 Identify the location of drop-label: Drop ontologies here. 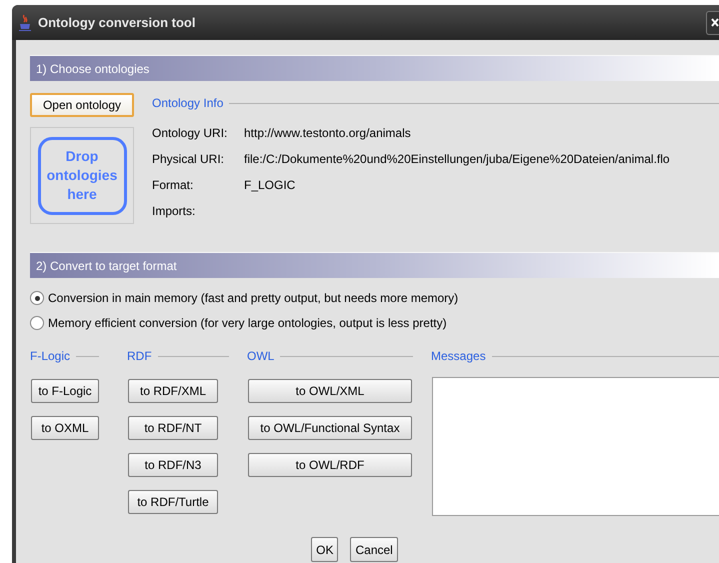
(82, 175).